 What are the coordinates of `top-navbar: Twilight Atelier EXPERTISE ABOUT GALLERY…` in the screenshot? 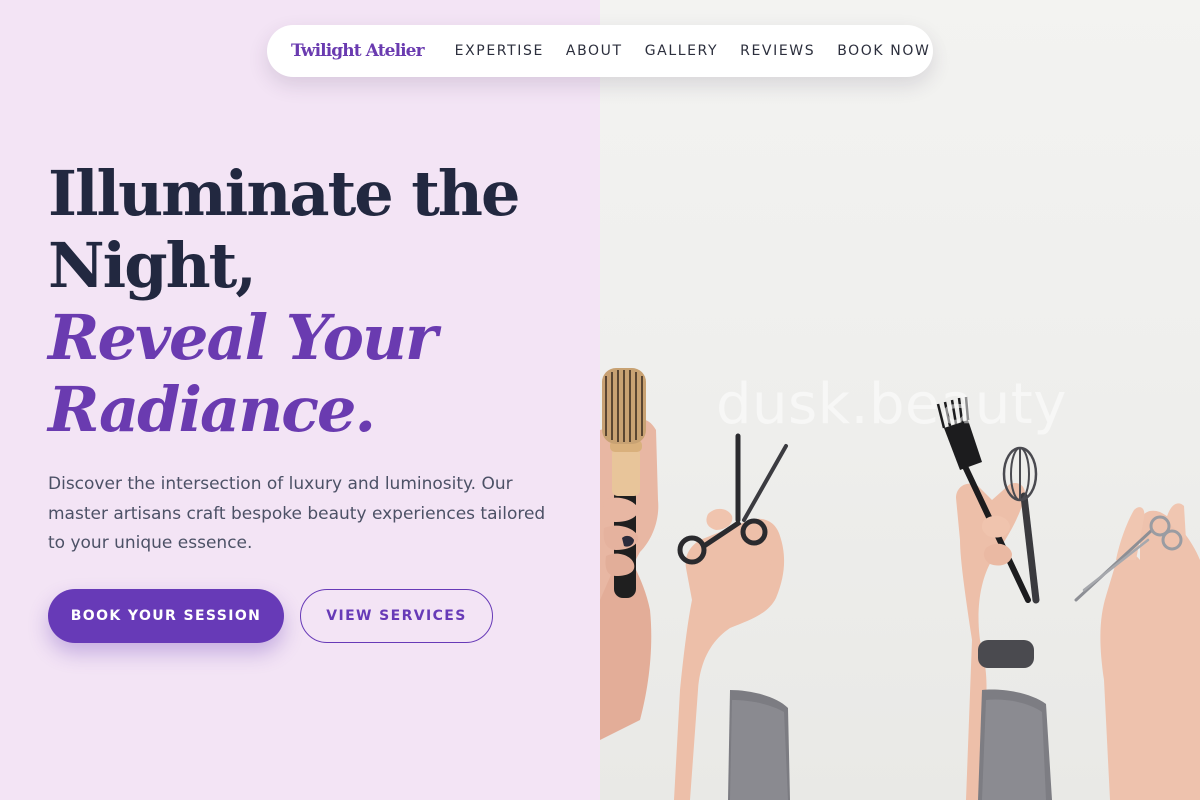 It's located at (600, 51).